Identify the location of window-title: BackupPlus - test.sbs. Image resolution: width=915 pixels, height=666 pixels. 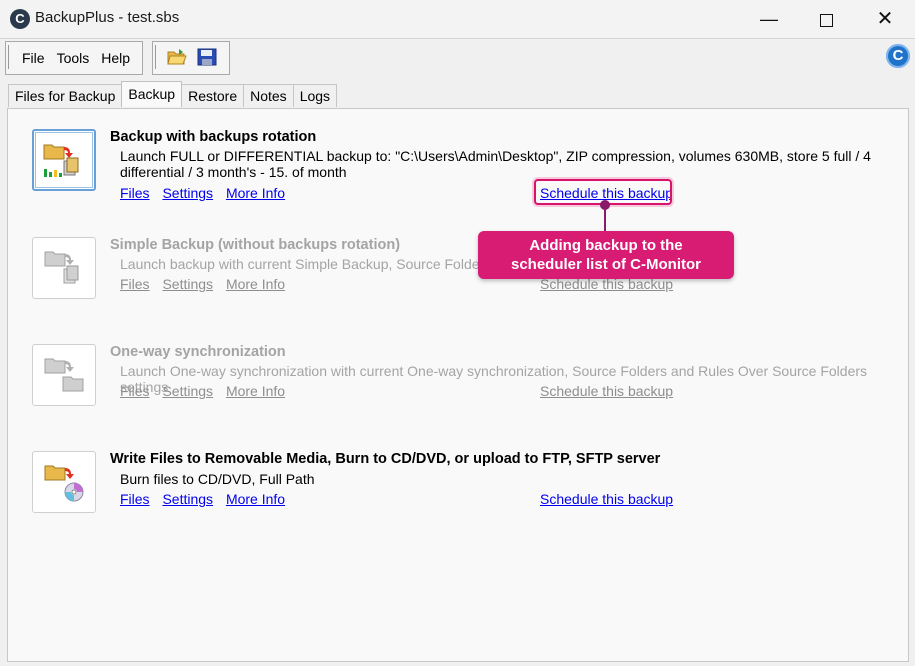
(107, 17).